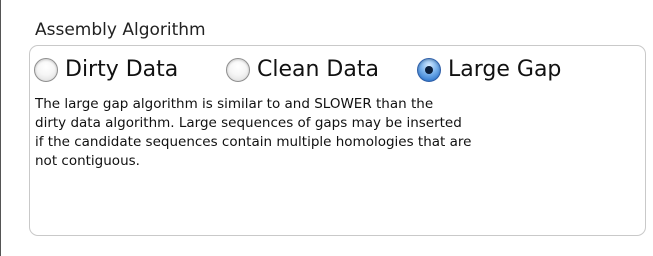 This screenshot has height=256, width=653. I want to click on clean-data-radio: Clean Data, so click(302, 70).